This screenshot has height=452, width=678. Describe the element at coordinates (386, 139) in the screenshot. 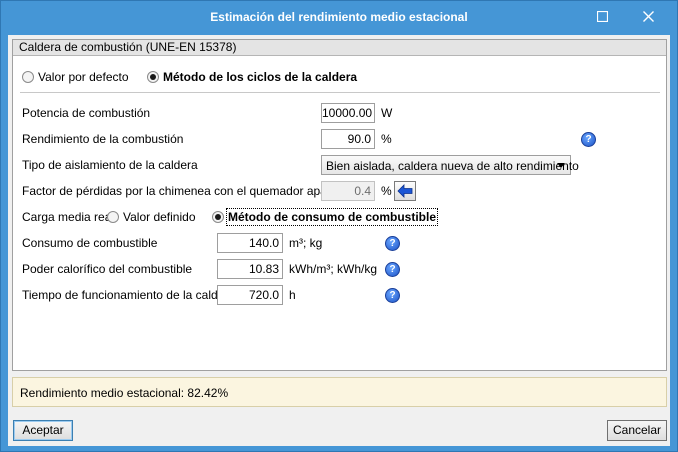

I see `efficiency-unit: %` at that location.